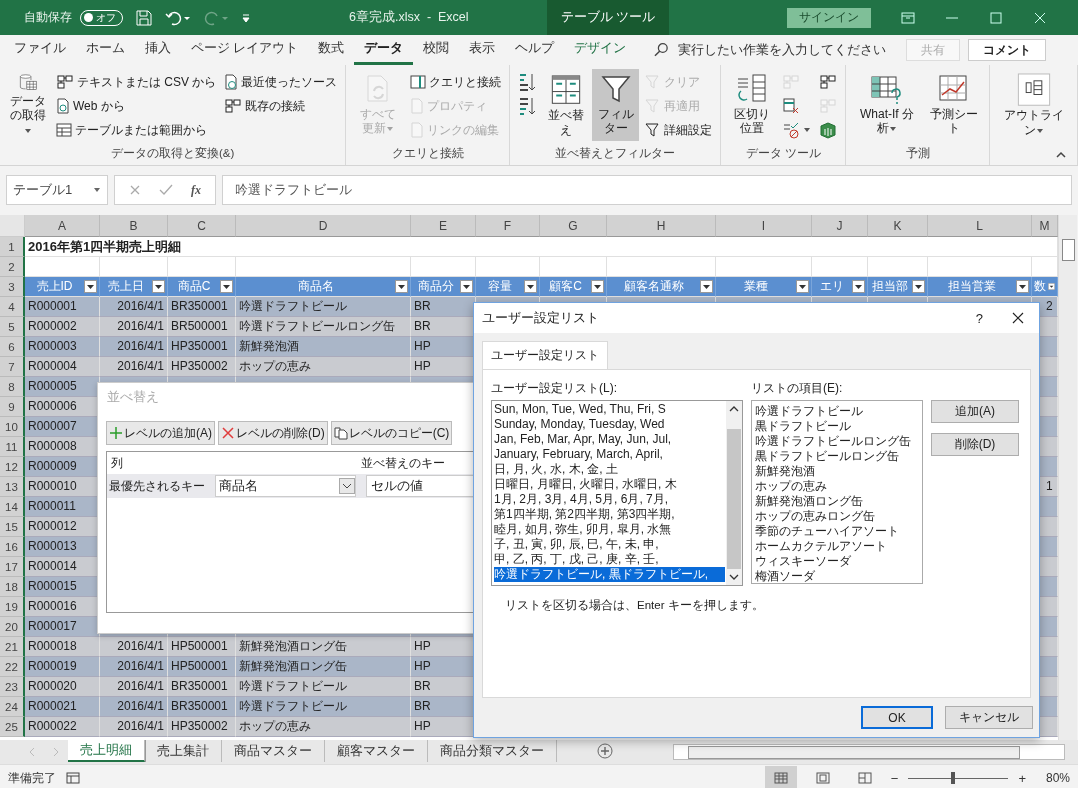 This screenshot has width=1078, height=788. I want to click on level-button: レベルの追加(A), so click(160, 433).